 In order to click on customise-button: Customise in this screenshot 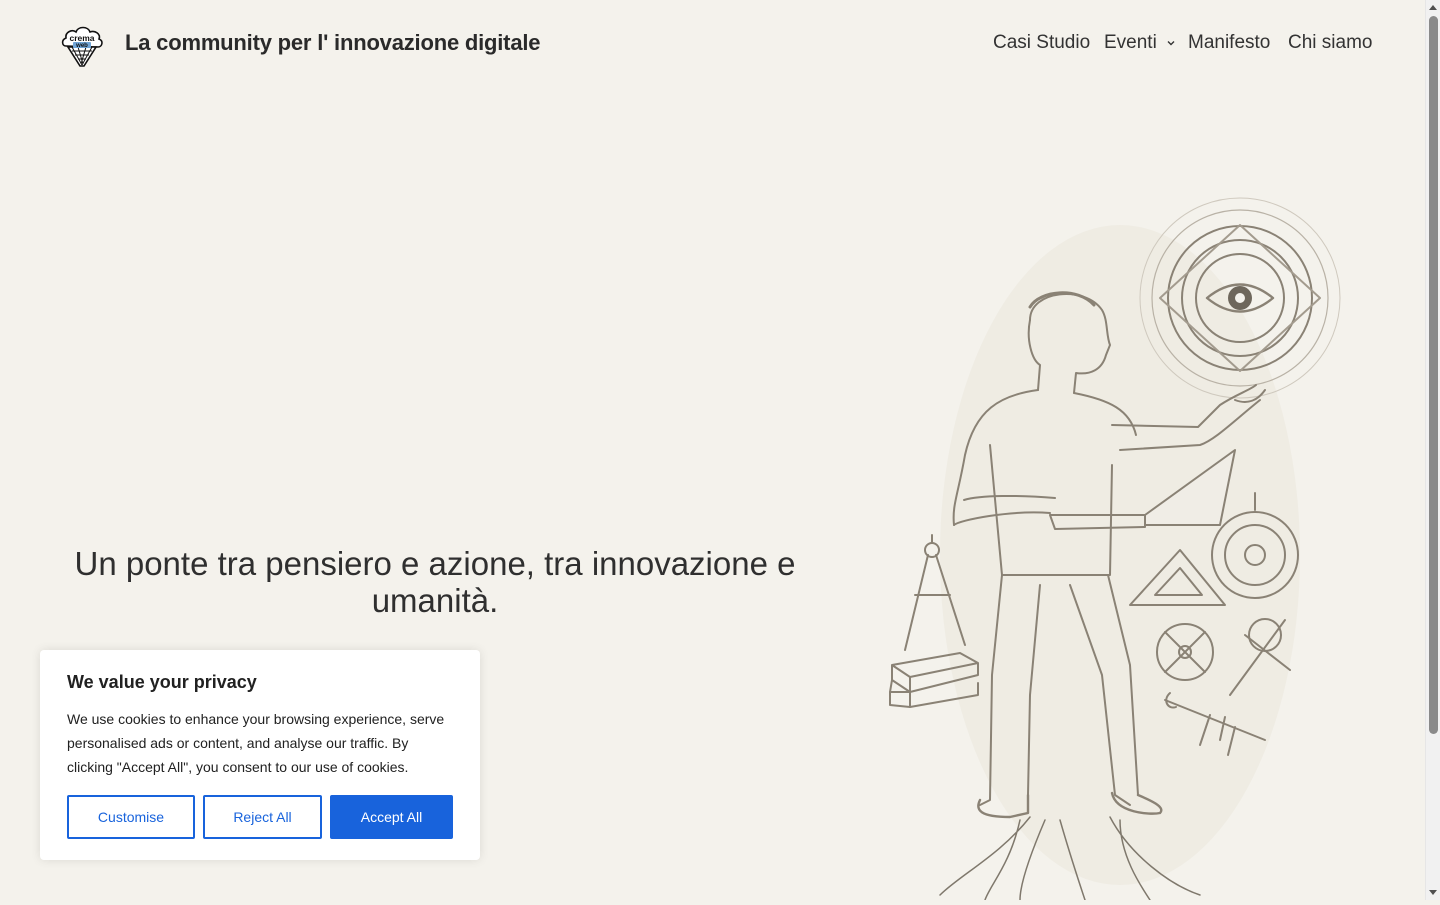, I will do `click(131, 817)`.